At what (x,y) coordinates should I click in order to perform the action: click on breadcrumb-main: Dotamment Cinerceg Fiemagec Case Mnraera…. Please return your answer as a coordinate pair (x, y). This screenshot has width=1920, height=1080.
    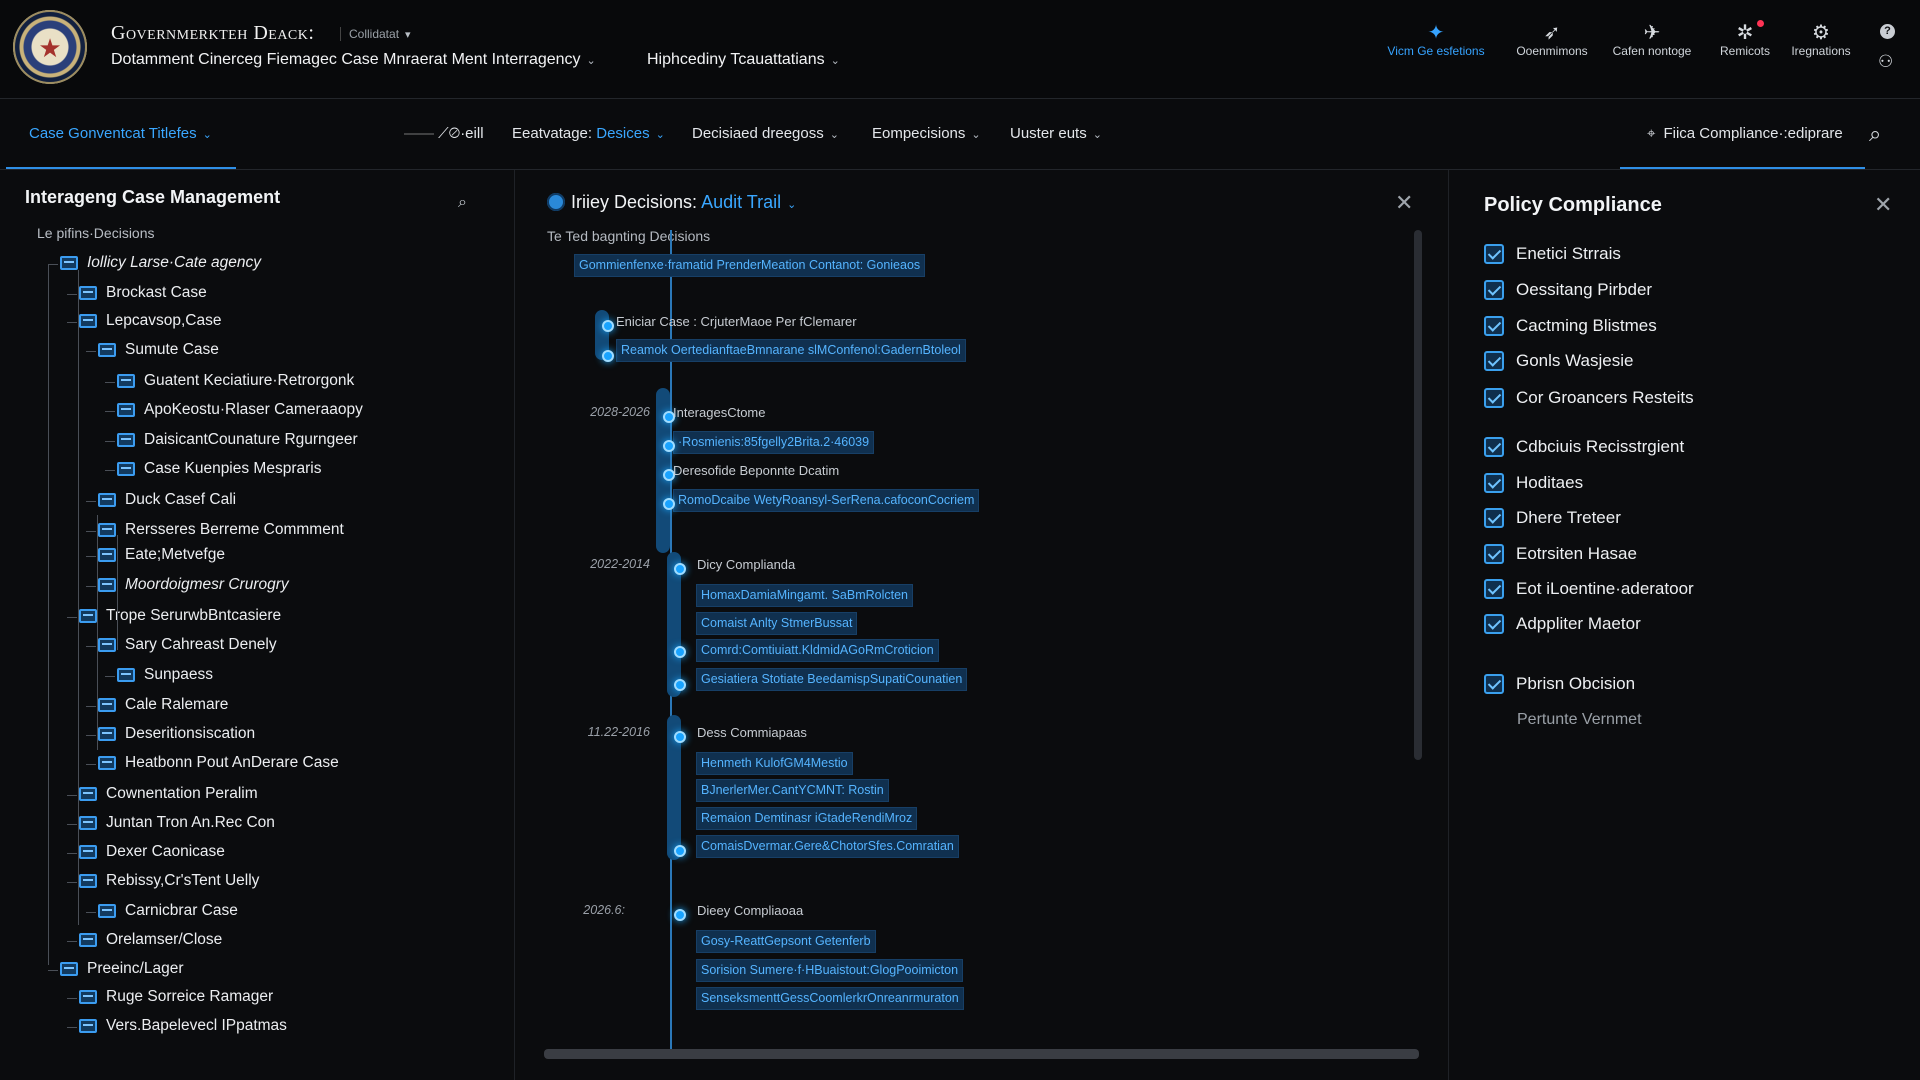
    Looking at the image, I should click on (353, 60).